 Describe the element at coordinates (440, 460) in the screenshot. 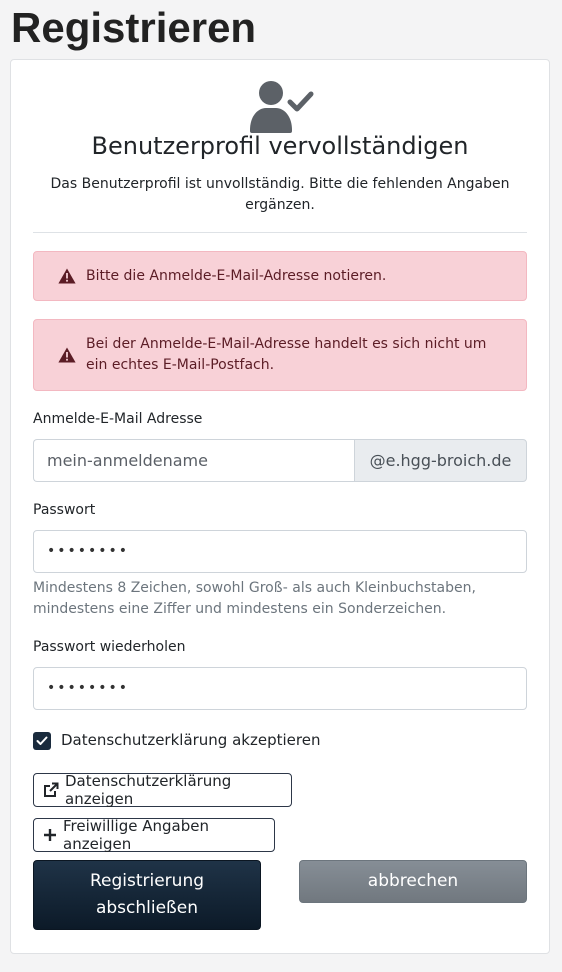

I see `email-domain-addon: @e.hgg-broich.de` at that location.